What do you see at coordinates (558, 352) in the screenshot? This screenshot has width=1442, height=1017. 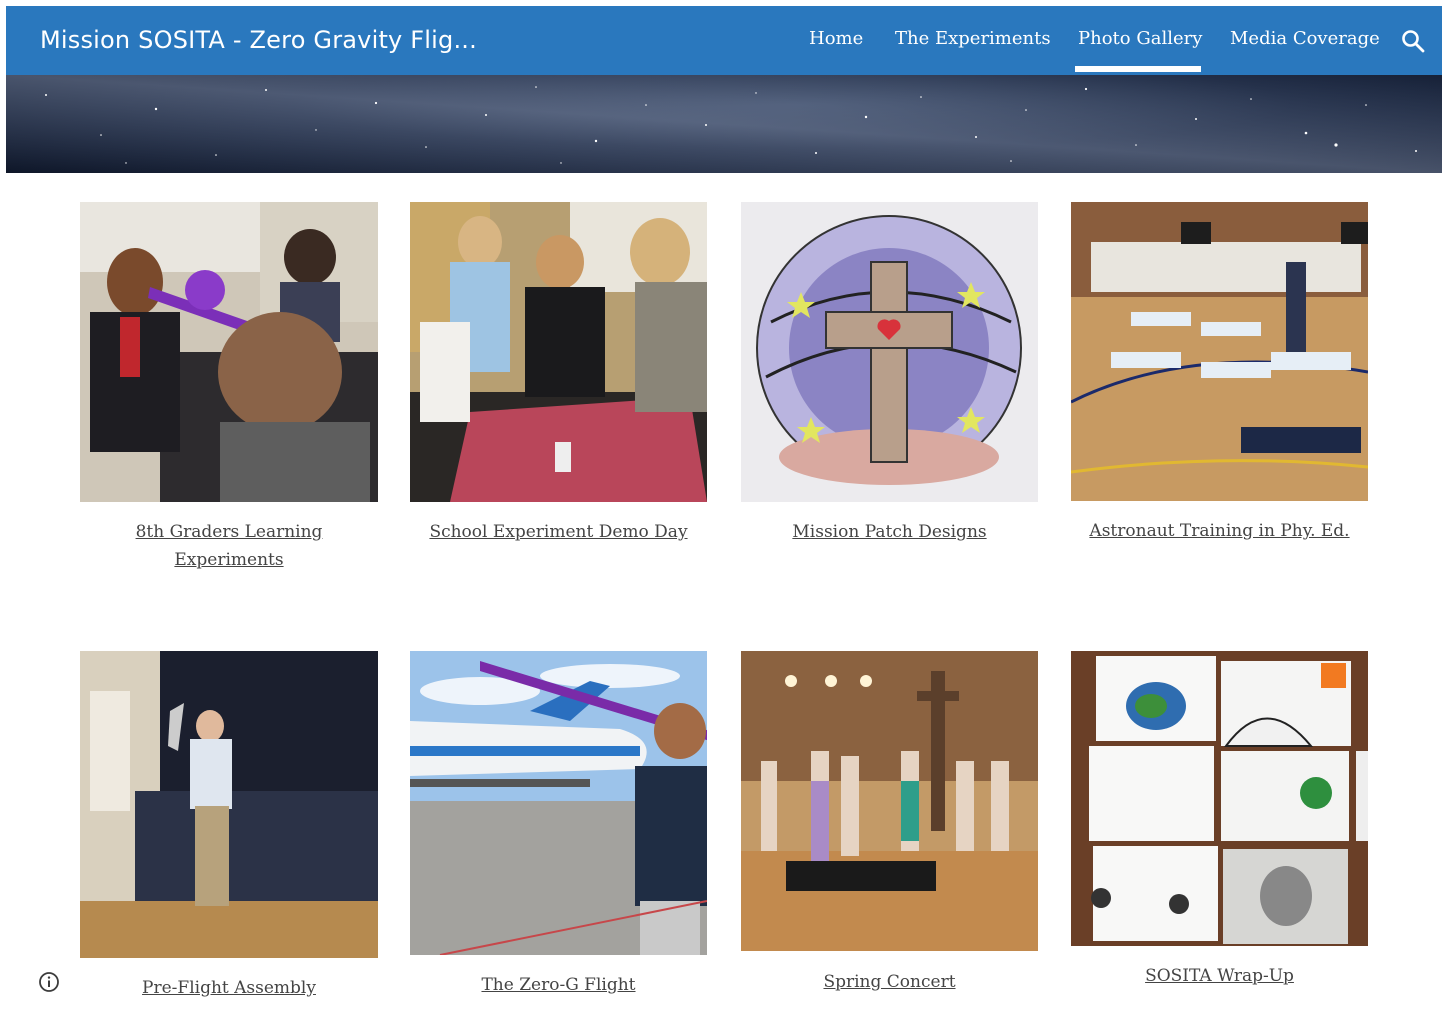 I see `gallery-photo-demo-day` at bounding box center [558, 352].